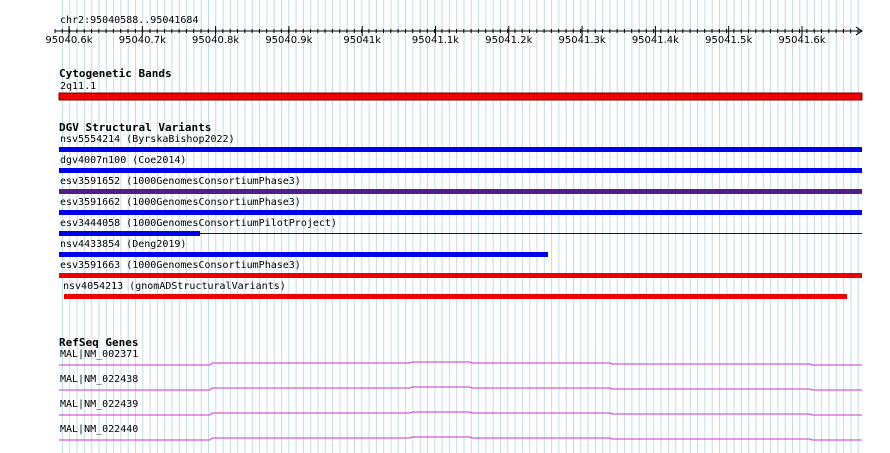  I want to click on dgv-feature-label: nsv4054213 (gnomADStructuralVariants), so click(174, 287).